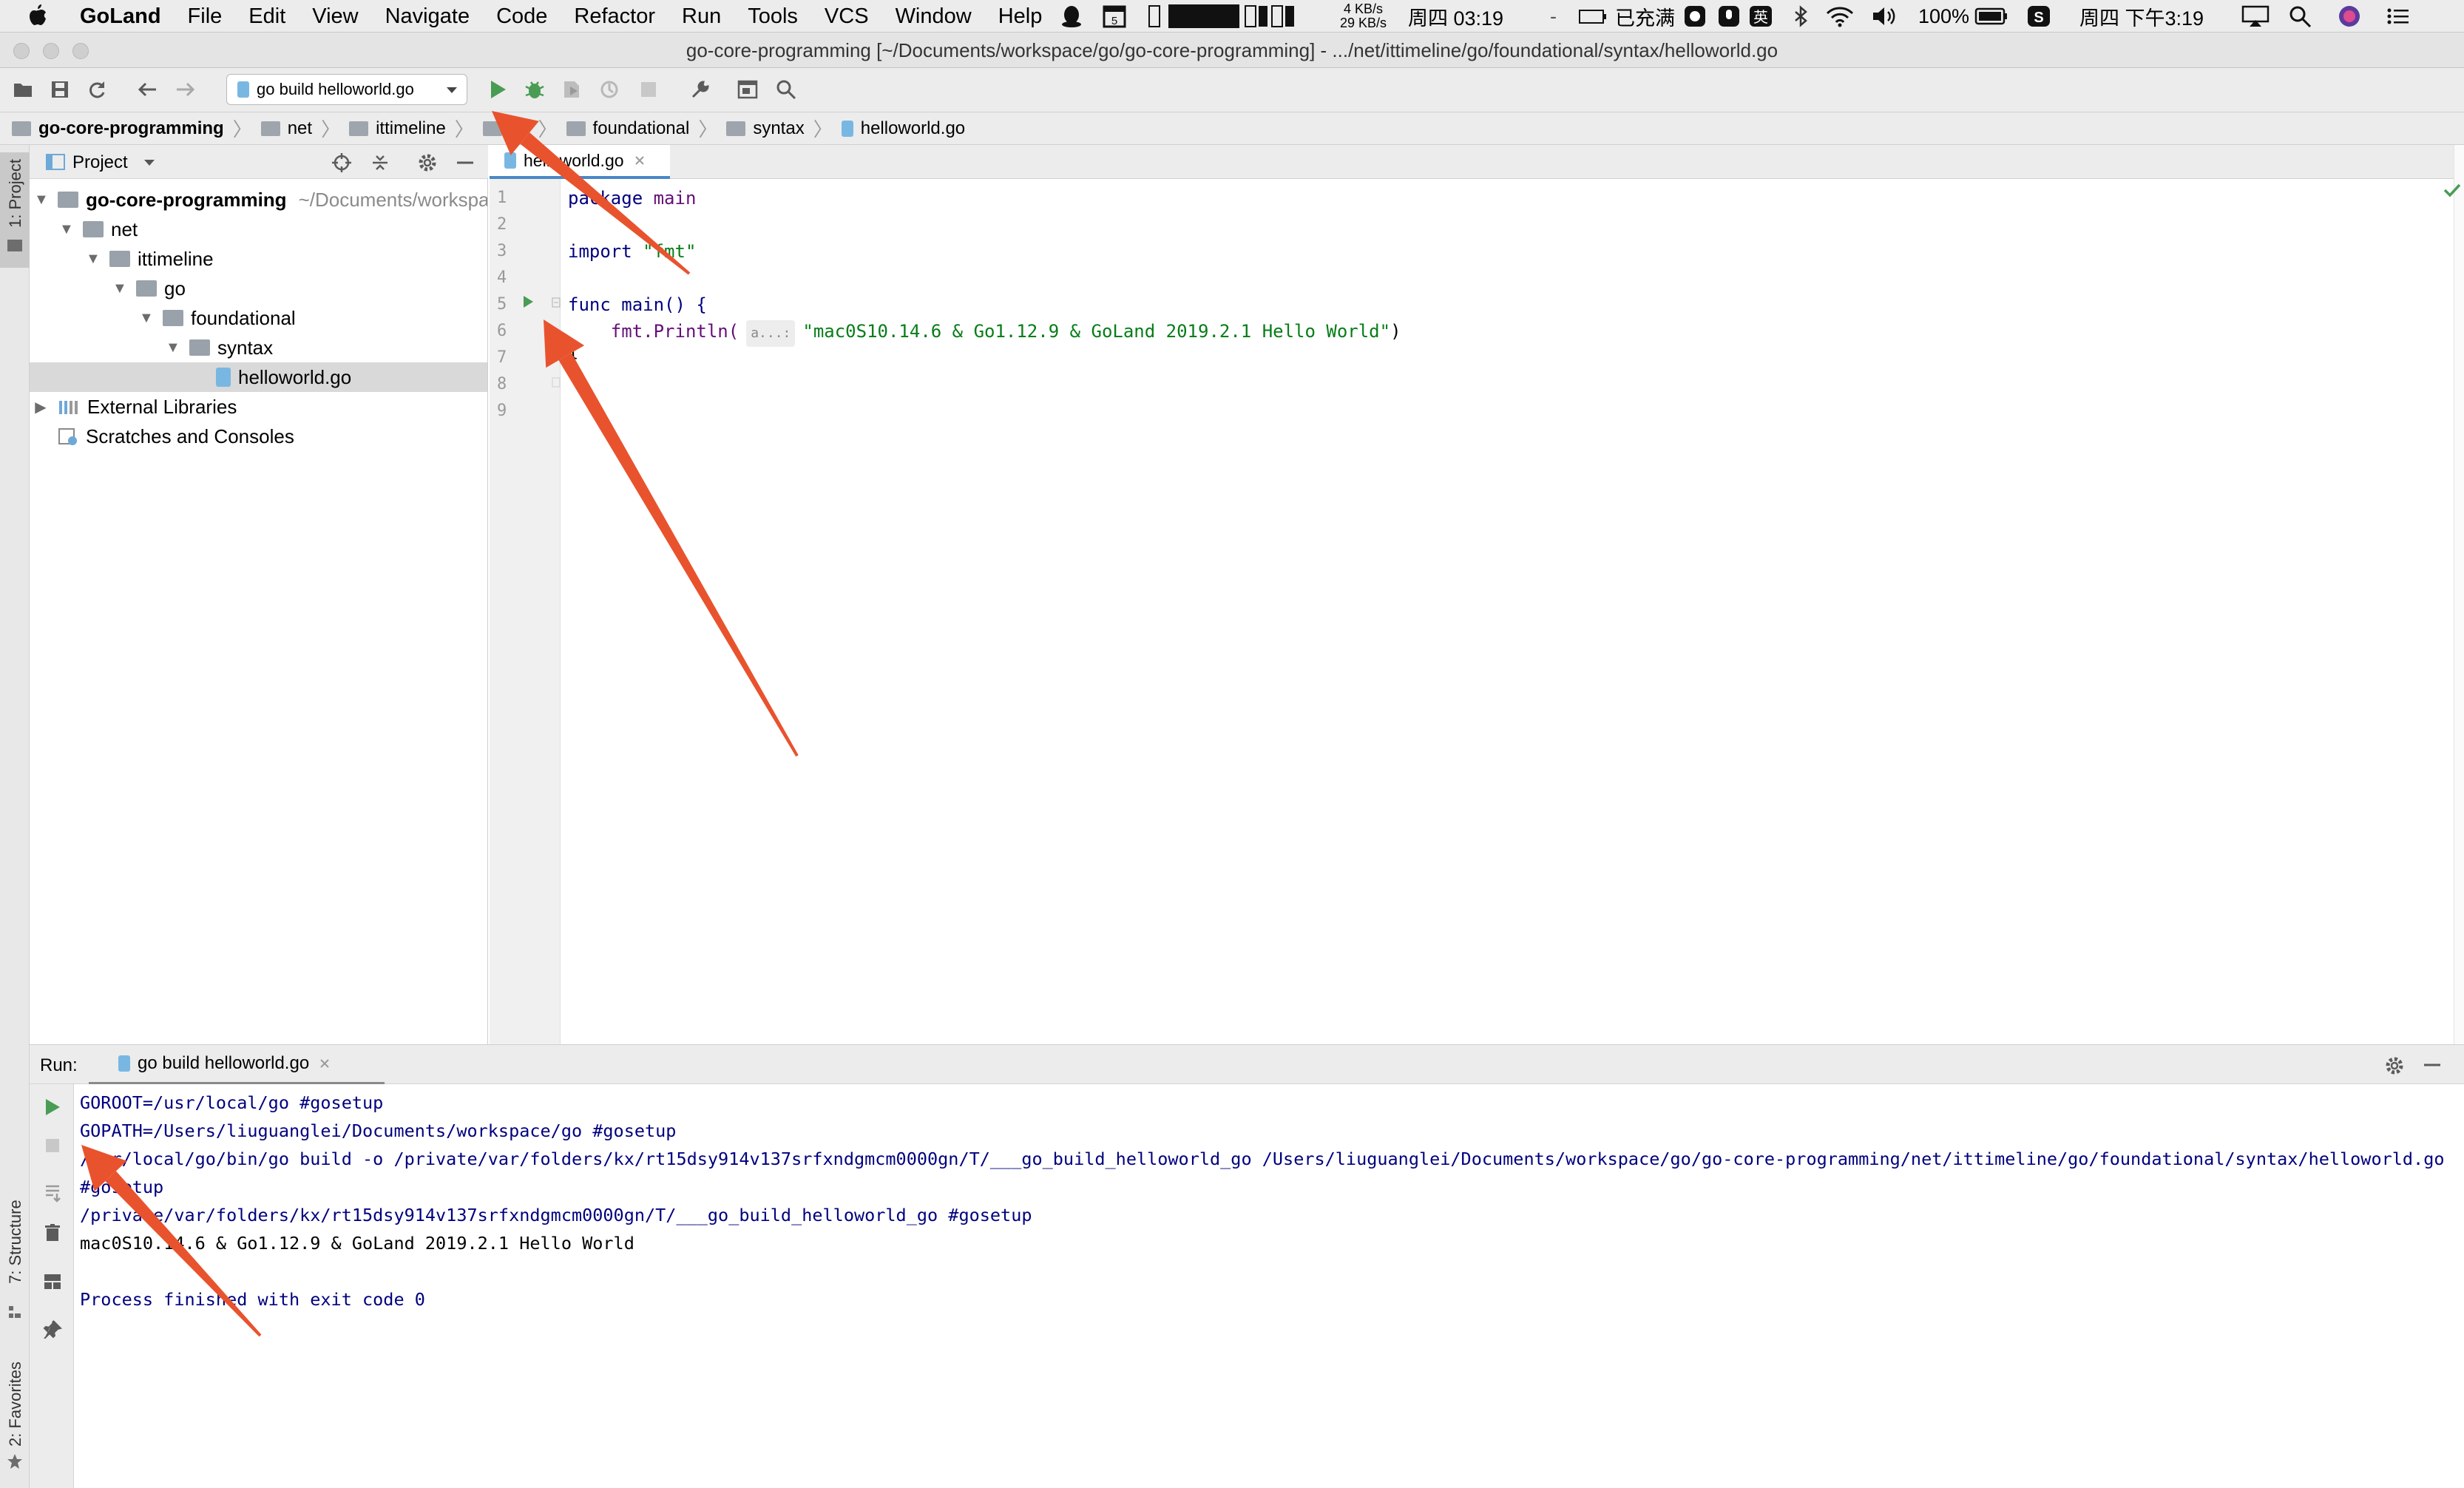 The image size is (2464, 1488). What do you see at coordinates (16, 1404) in the screenshot?
I see `favorites-tool-label: 2: Favorites` at bounding box center [16, 1404].